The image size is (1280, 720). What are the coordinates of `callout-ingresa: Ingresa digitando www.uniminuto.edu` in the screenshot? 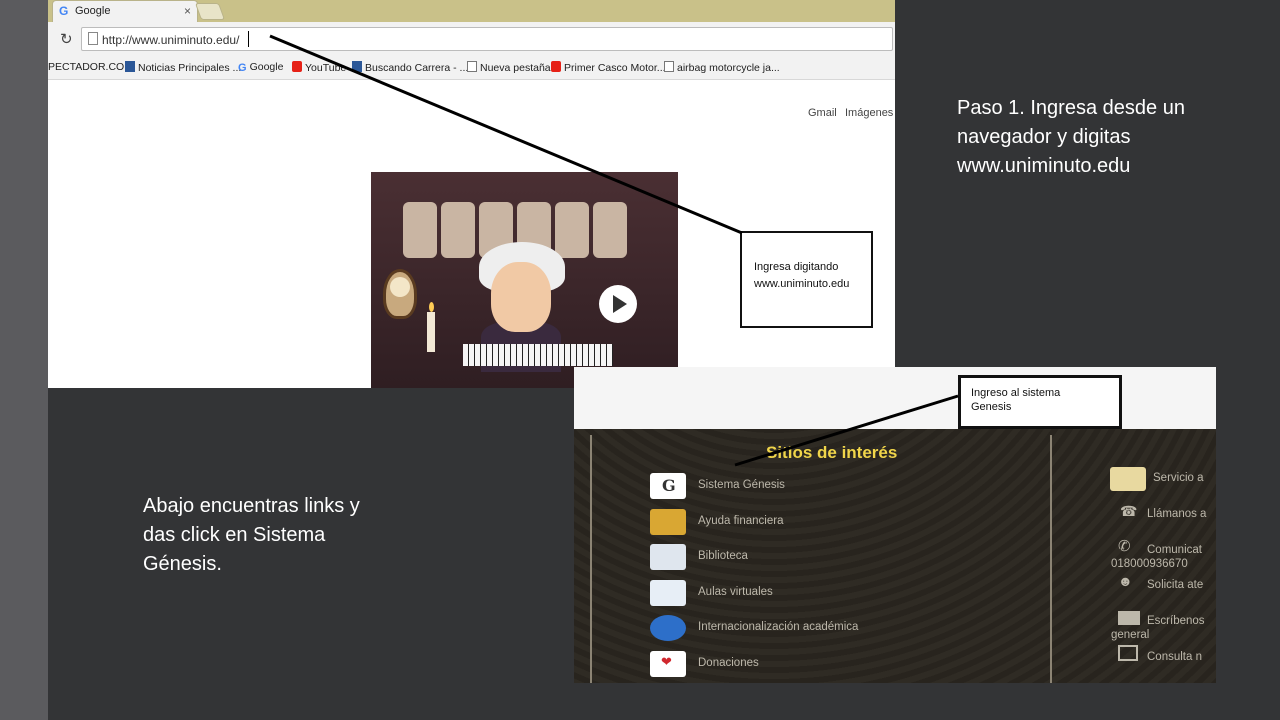 It's located at (806, 279).